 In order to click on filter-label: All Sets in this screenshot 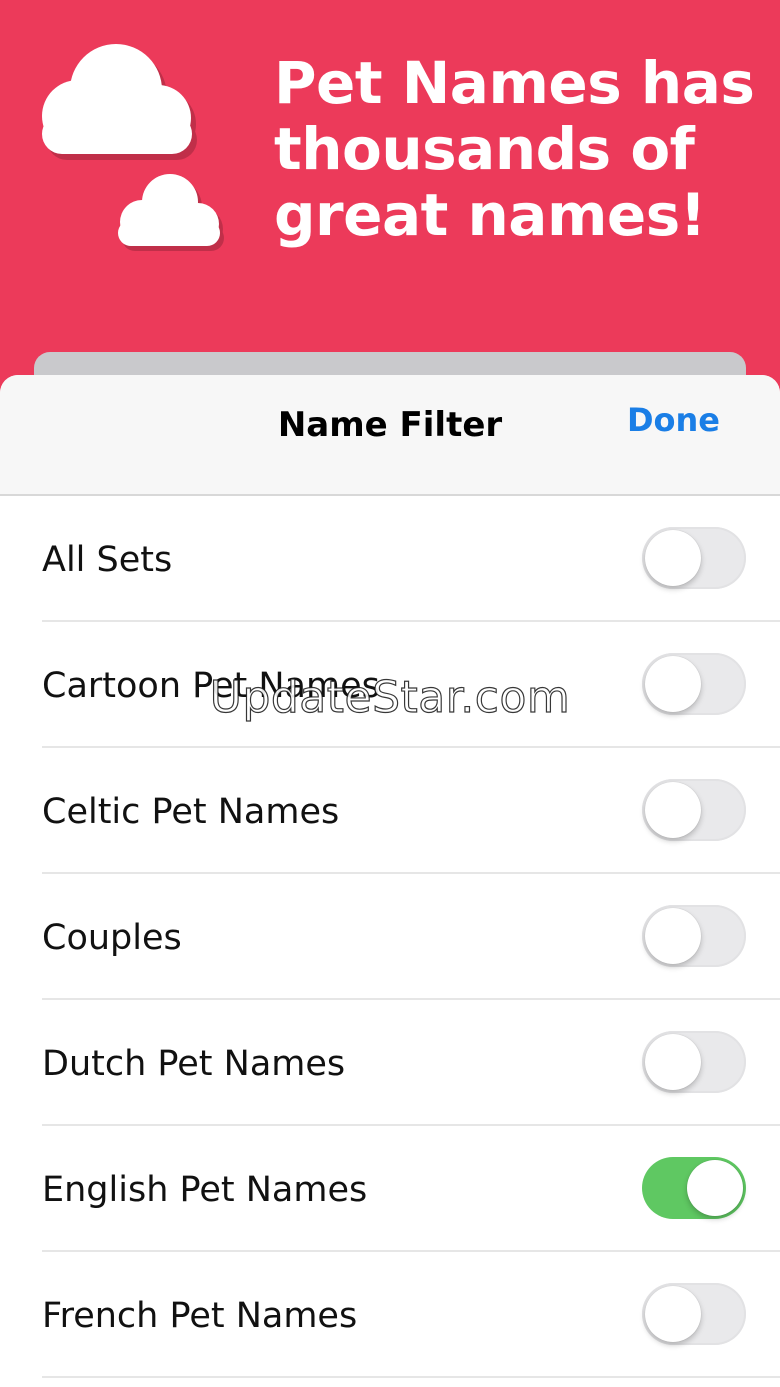, I will do `click(107, 560)`.